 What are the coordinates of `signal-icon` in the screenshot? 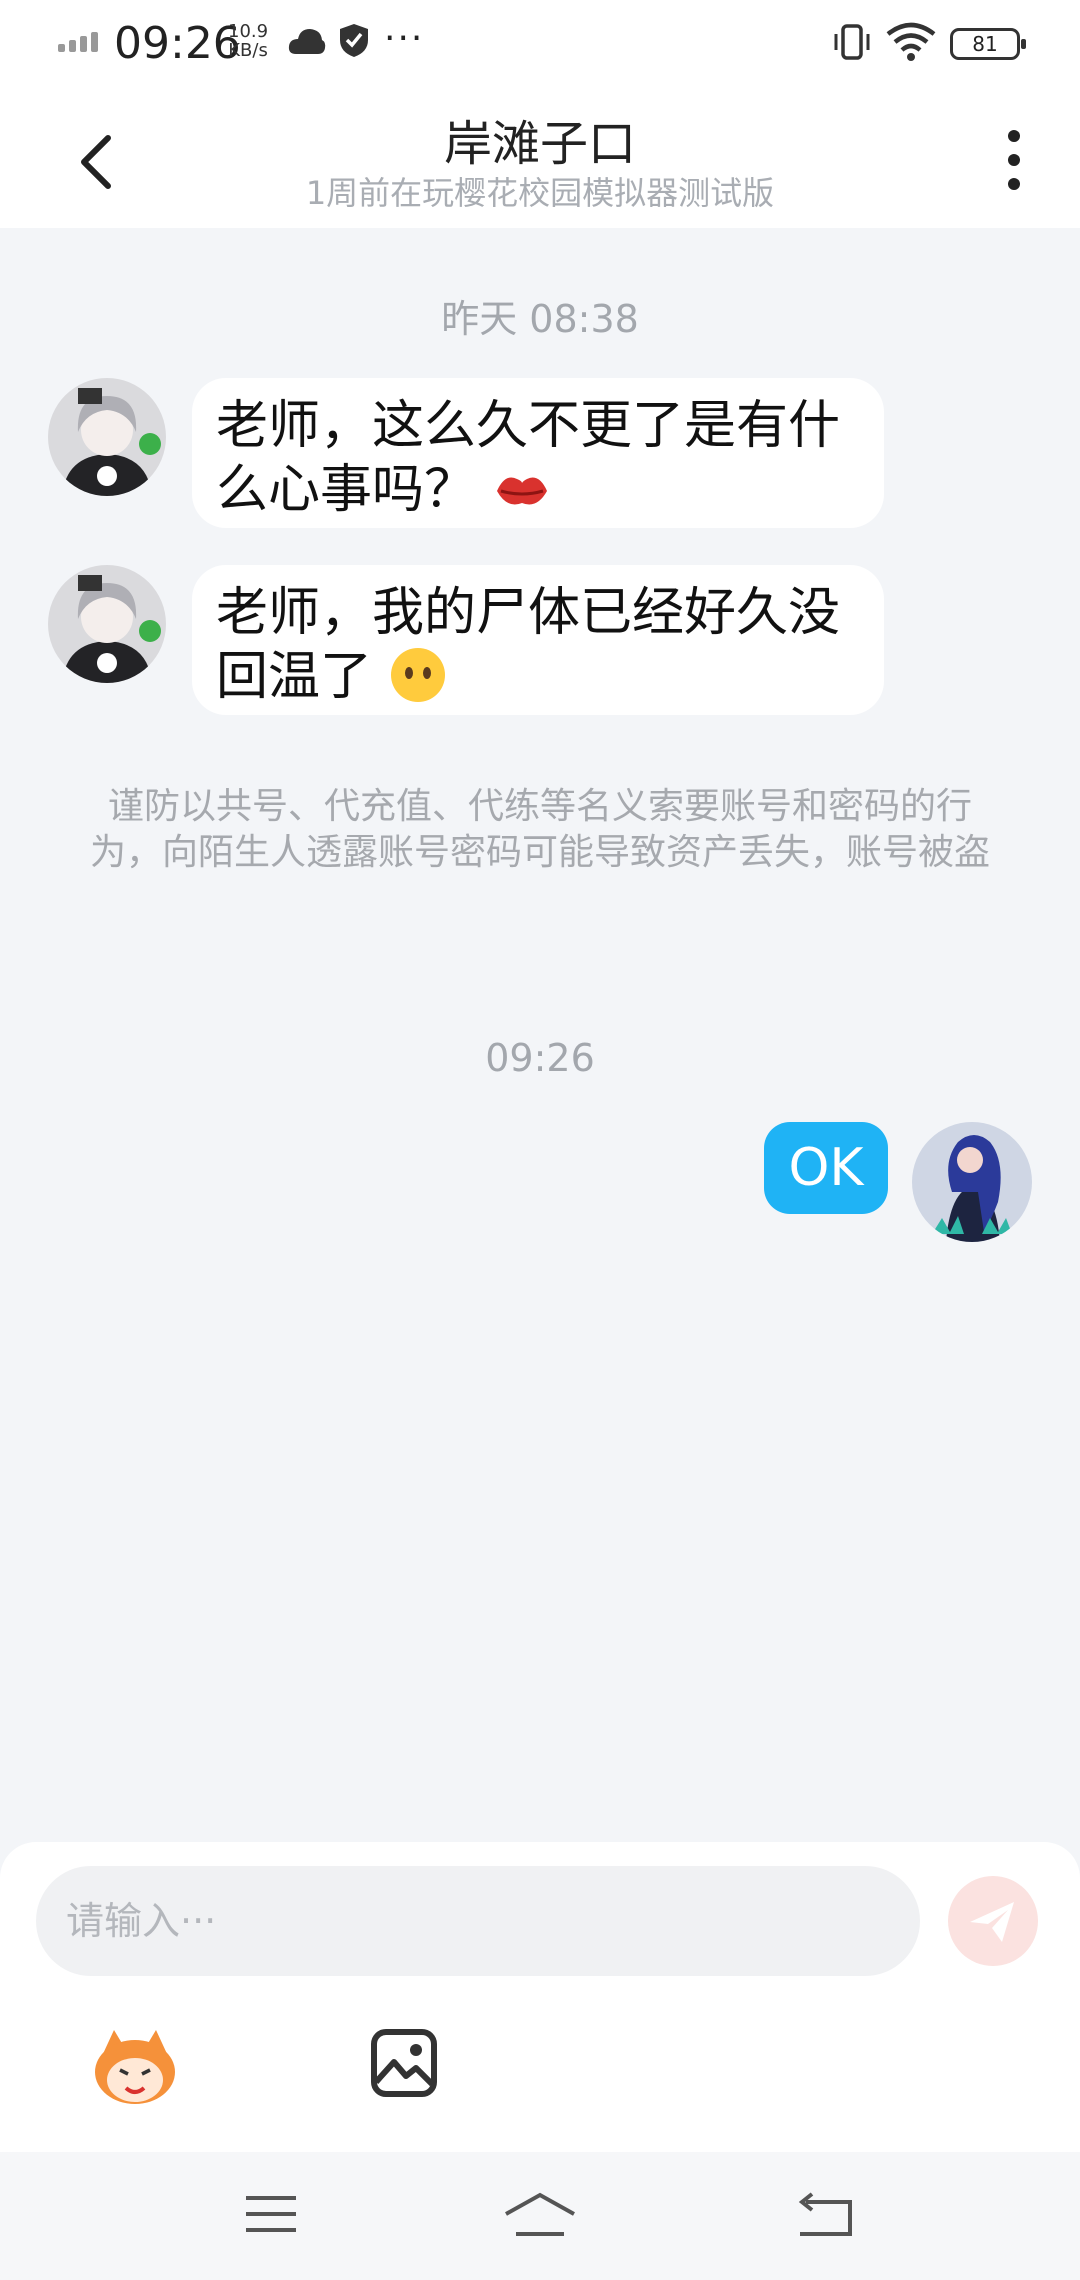 It's located at (80, 42).